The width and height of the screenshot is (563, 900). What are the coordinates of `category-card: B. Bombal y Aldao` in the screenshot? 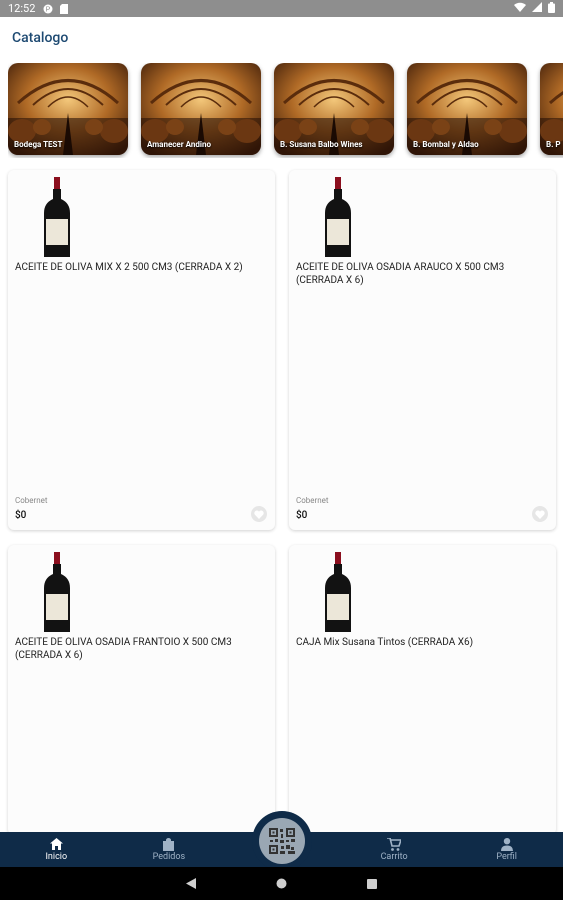 It's located at (467, 109).